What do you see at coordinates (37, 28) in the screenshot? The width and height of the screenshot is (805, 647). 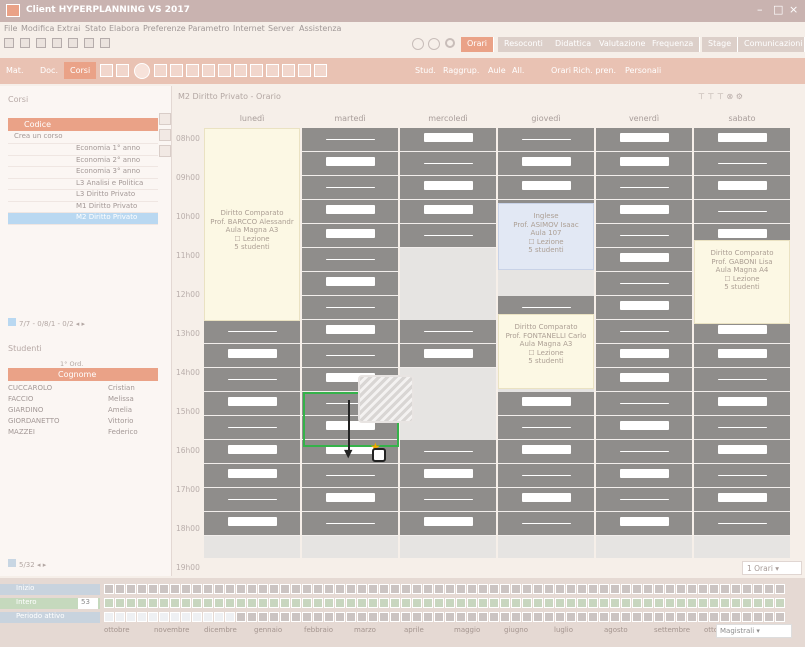 I see `menu-modifica: Modifica` at bounding box center [37, 28].